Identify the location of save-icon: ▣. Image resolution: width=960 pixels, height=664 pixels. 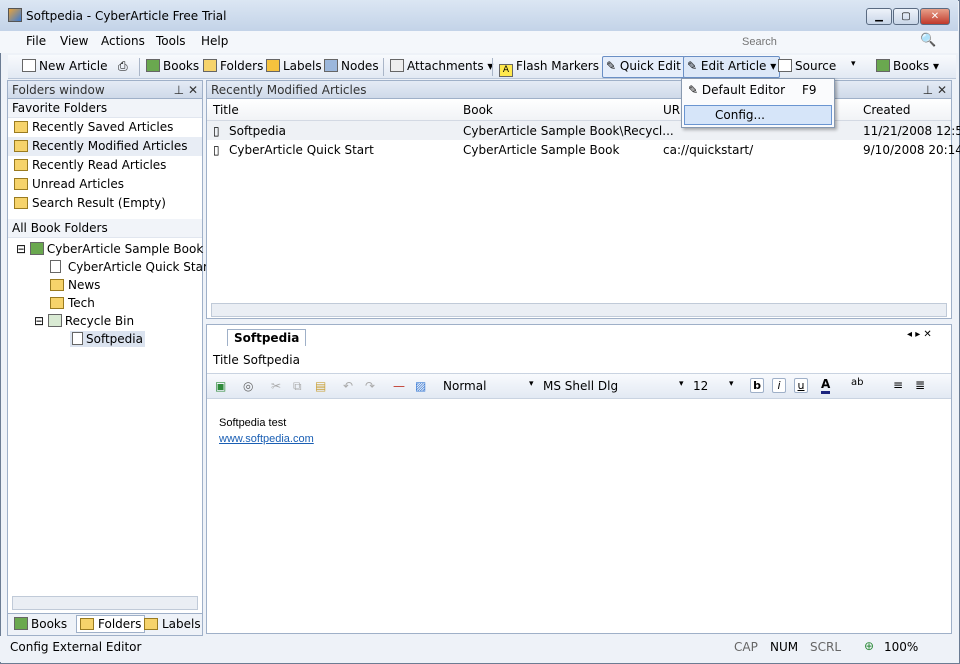
(220, 386).